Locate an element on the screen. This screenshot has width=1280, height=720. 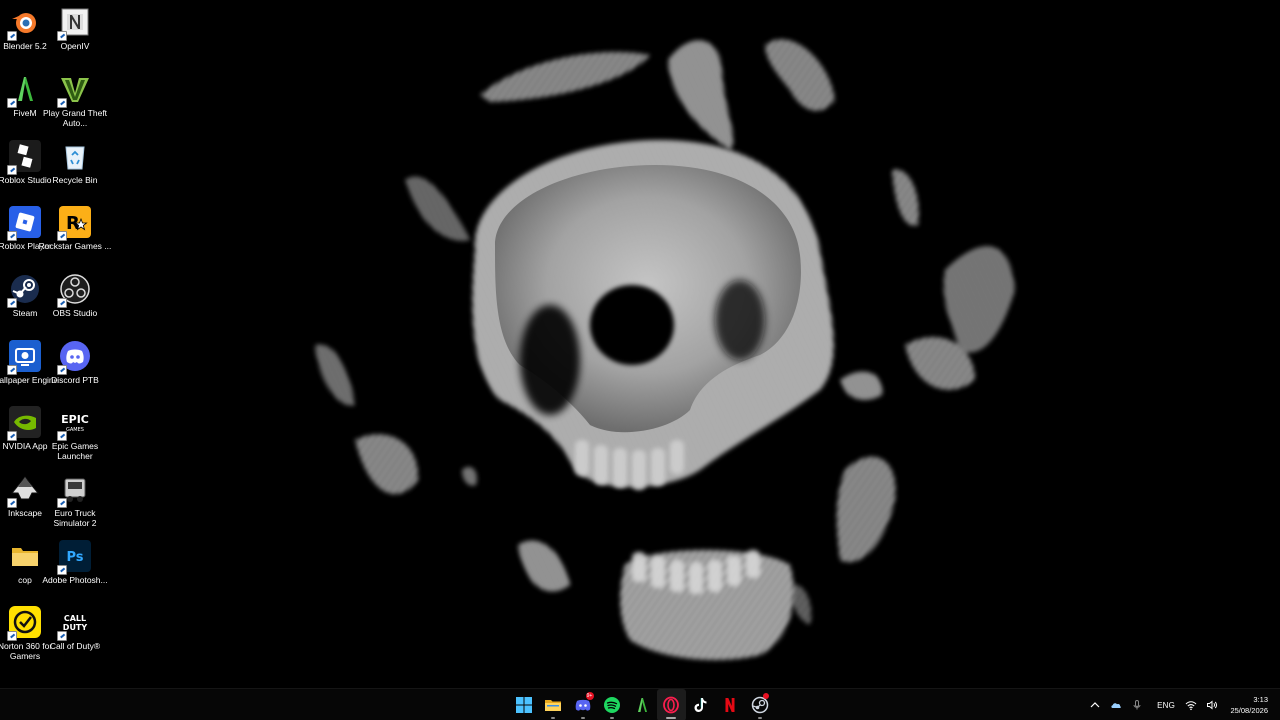
desktop-icon-roblox-studio: Roblox Studio is located at coordinates (25, 166).